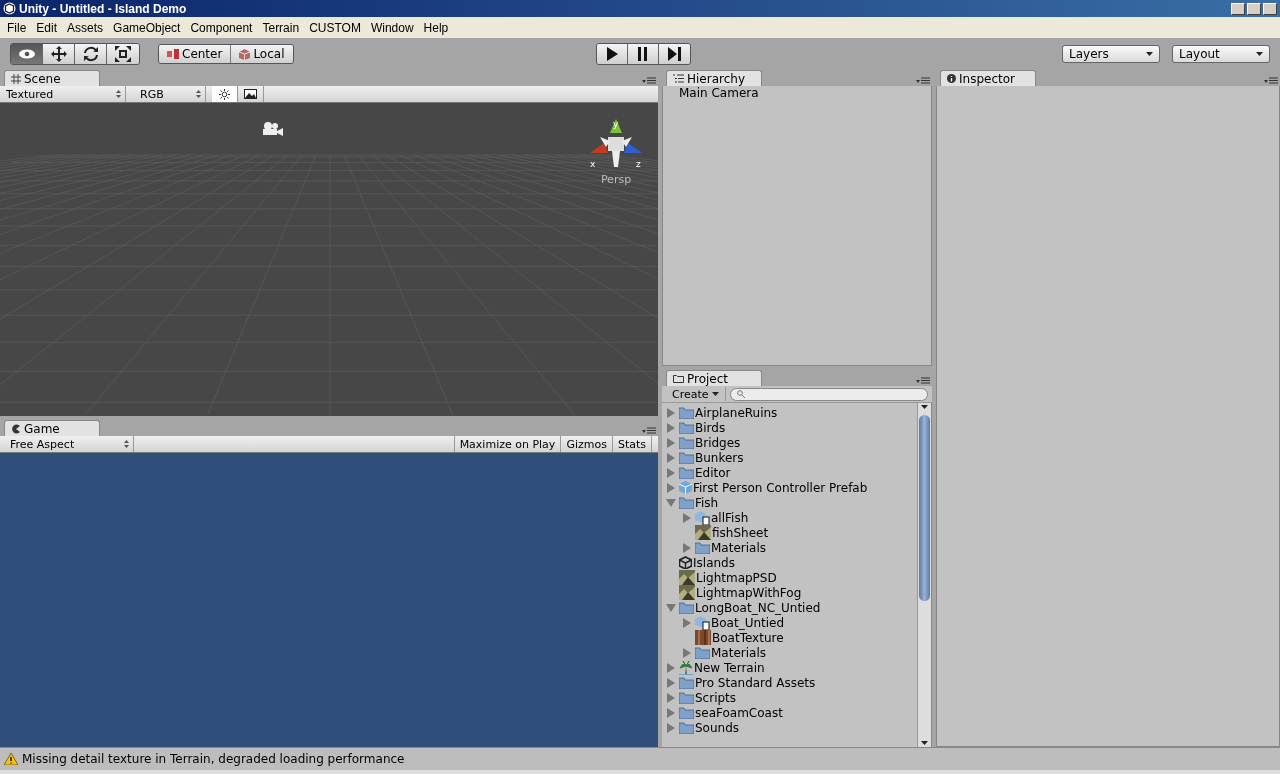  Describe the element at coordinates (797, 93) in the screenshot. I see `hierarchy-item: Main Camera` at that location.